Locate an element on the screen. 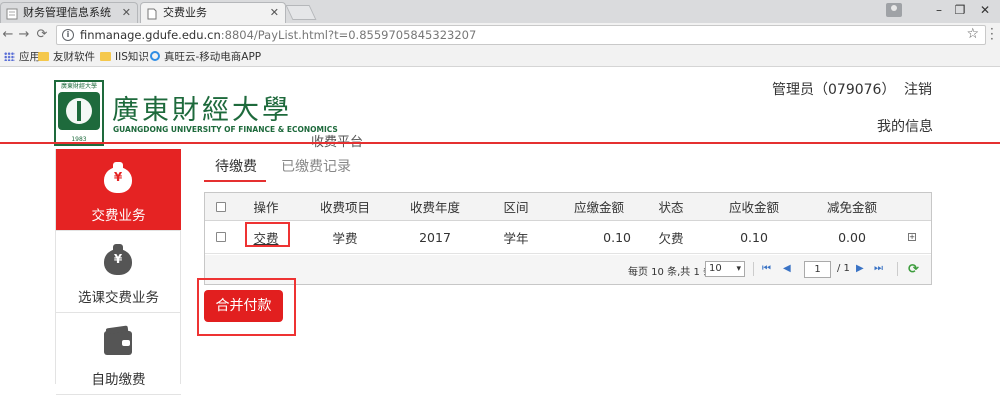 Image resolution: width=1000 pixels, height=395 pixels. bookmark-label: 友财软件 is located at coordinates (74, 57).